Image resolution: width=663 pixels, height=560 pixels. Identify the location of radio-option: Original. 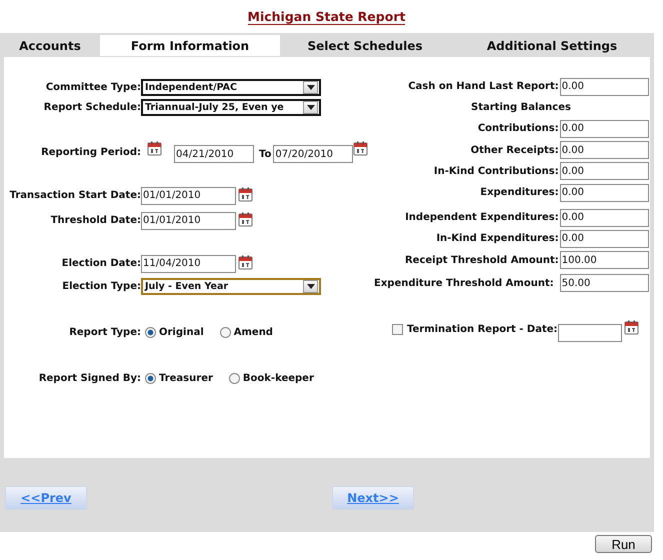
(174, 332).